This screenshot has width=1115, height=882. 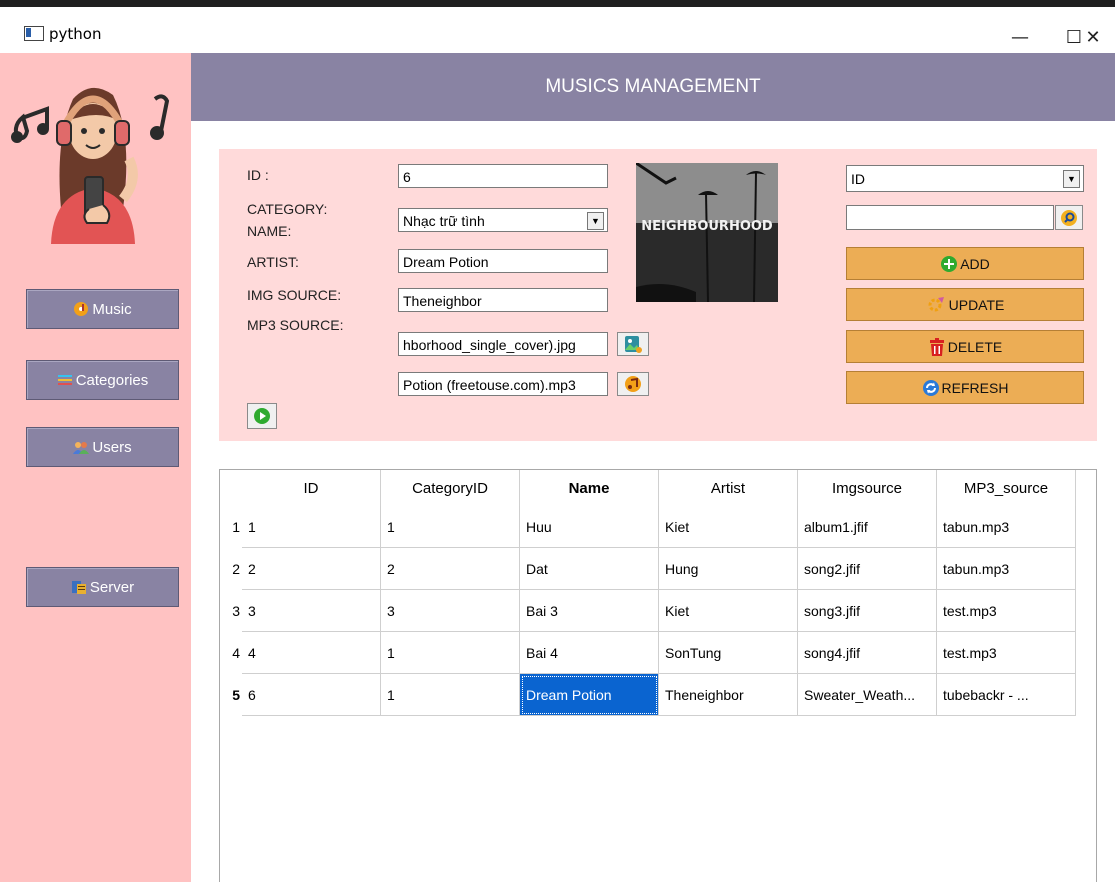 What do you see at coordinates (930, 387) in the screenshot?
I see `refresh-icon` at bounding box center [930, 387].